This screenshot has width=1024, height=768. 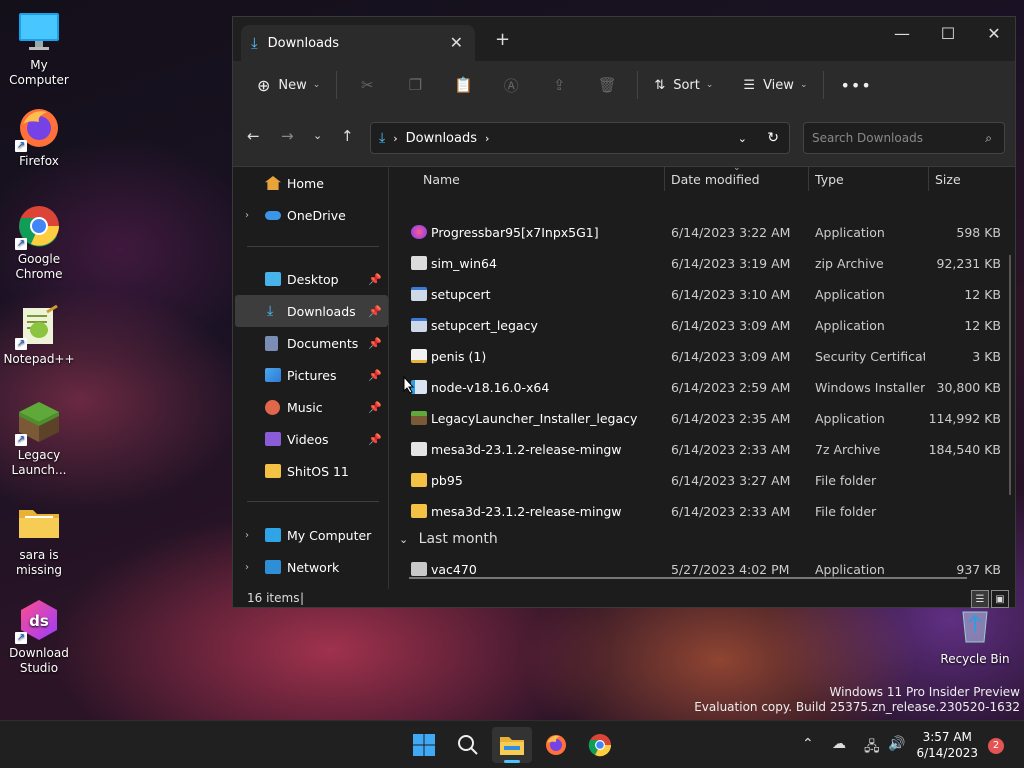 I want to click on desktop-icon-firefox: ↗ Firefox, so click(x=39, y=137).